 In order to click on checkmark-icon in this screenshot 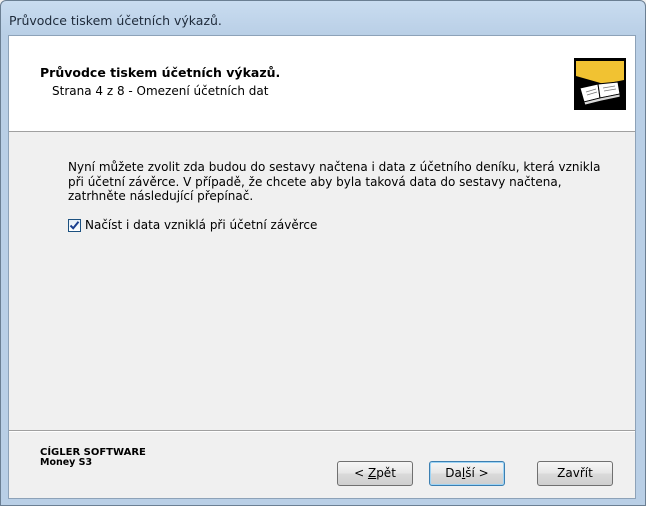, I will do `click(74, 225)`.